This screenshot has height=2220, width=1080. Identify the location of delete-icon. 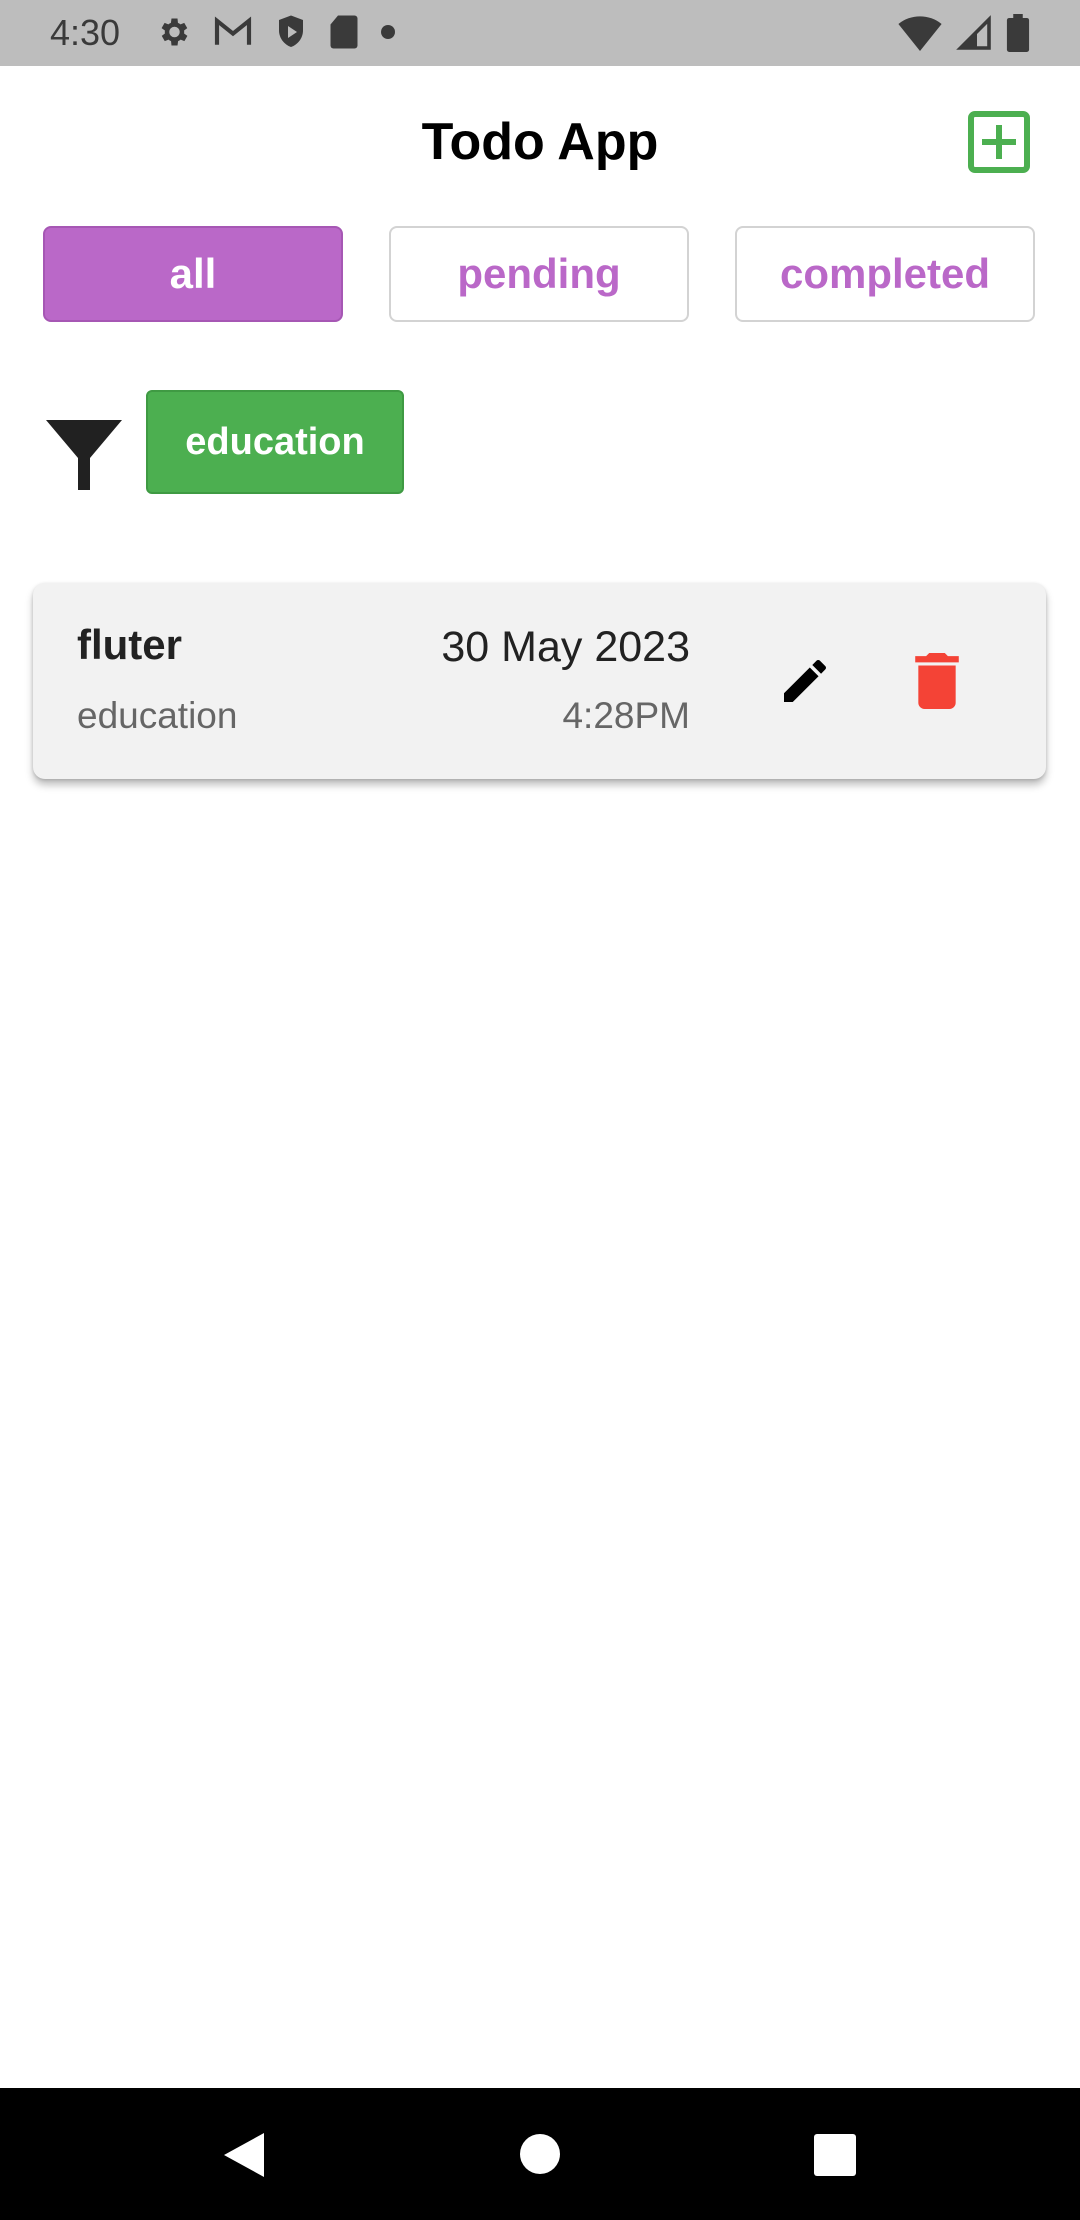
(937, 681).